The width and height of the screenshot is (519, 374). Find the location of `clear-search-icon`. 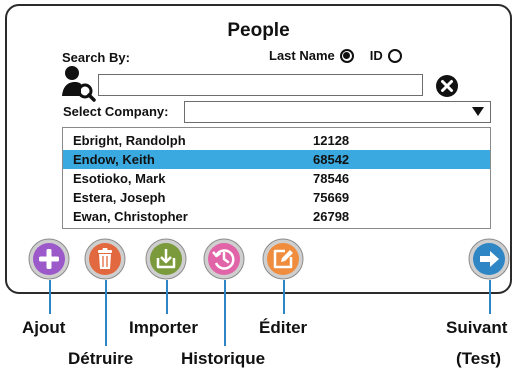

clear-search-icon is located at coordinates (447, 86).